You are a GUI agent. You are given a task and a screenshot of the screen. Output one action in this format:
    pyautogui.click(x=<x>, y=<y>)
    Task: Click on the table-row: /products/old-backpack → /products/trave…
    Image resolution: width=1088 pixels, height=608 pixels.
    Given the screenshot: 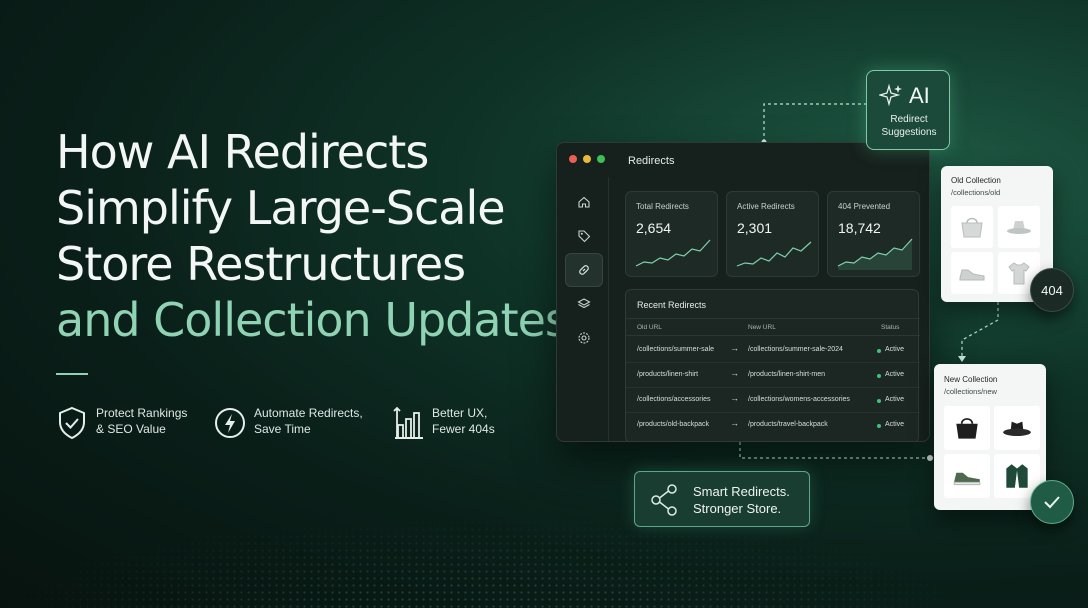 What is the action you would take?
    pyautogui.click(x=773, y=425)
    